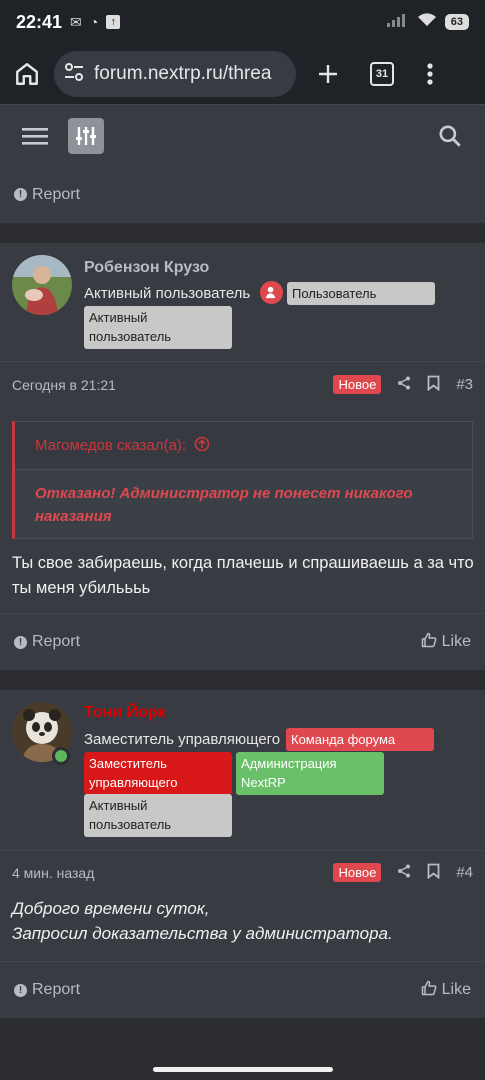  What do you see at coordinates (74, 74) in the screenshot?
I see `tune-icon` at bounding box center [74, 74].